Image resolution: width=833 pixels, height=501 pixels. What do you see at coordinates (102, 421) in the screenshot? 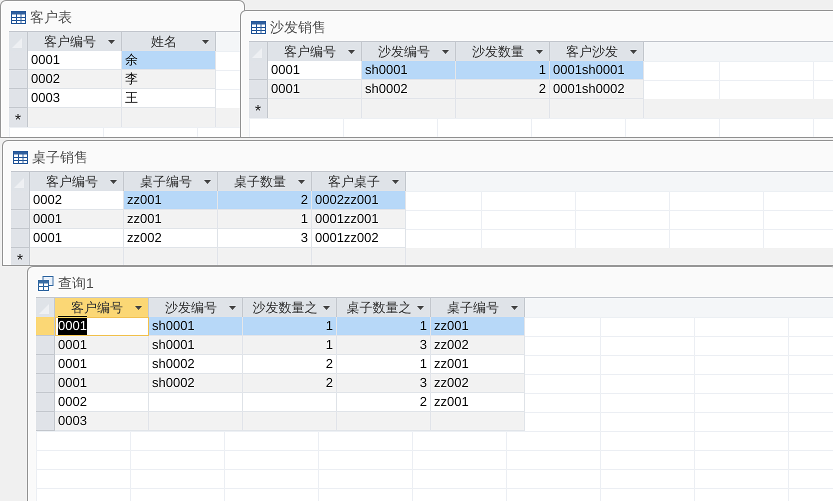
I see `table-cell: 0003` at bounding box center [102, 421].